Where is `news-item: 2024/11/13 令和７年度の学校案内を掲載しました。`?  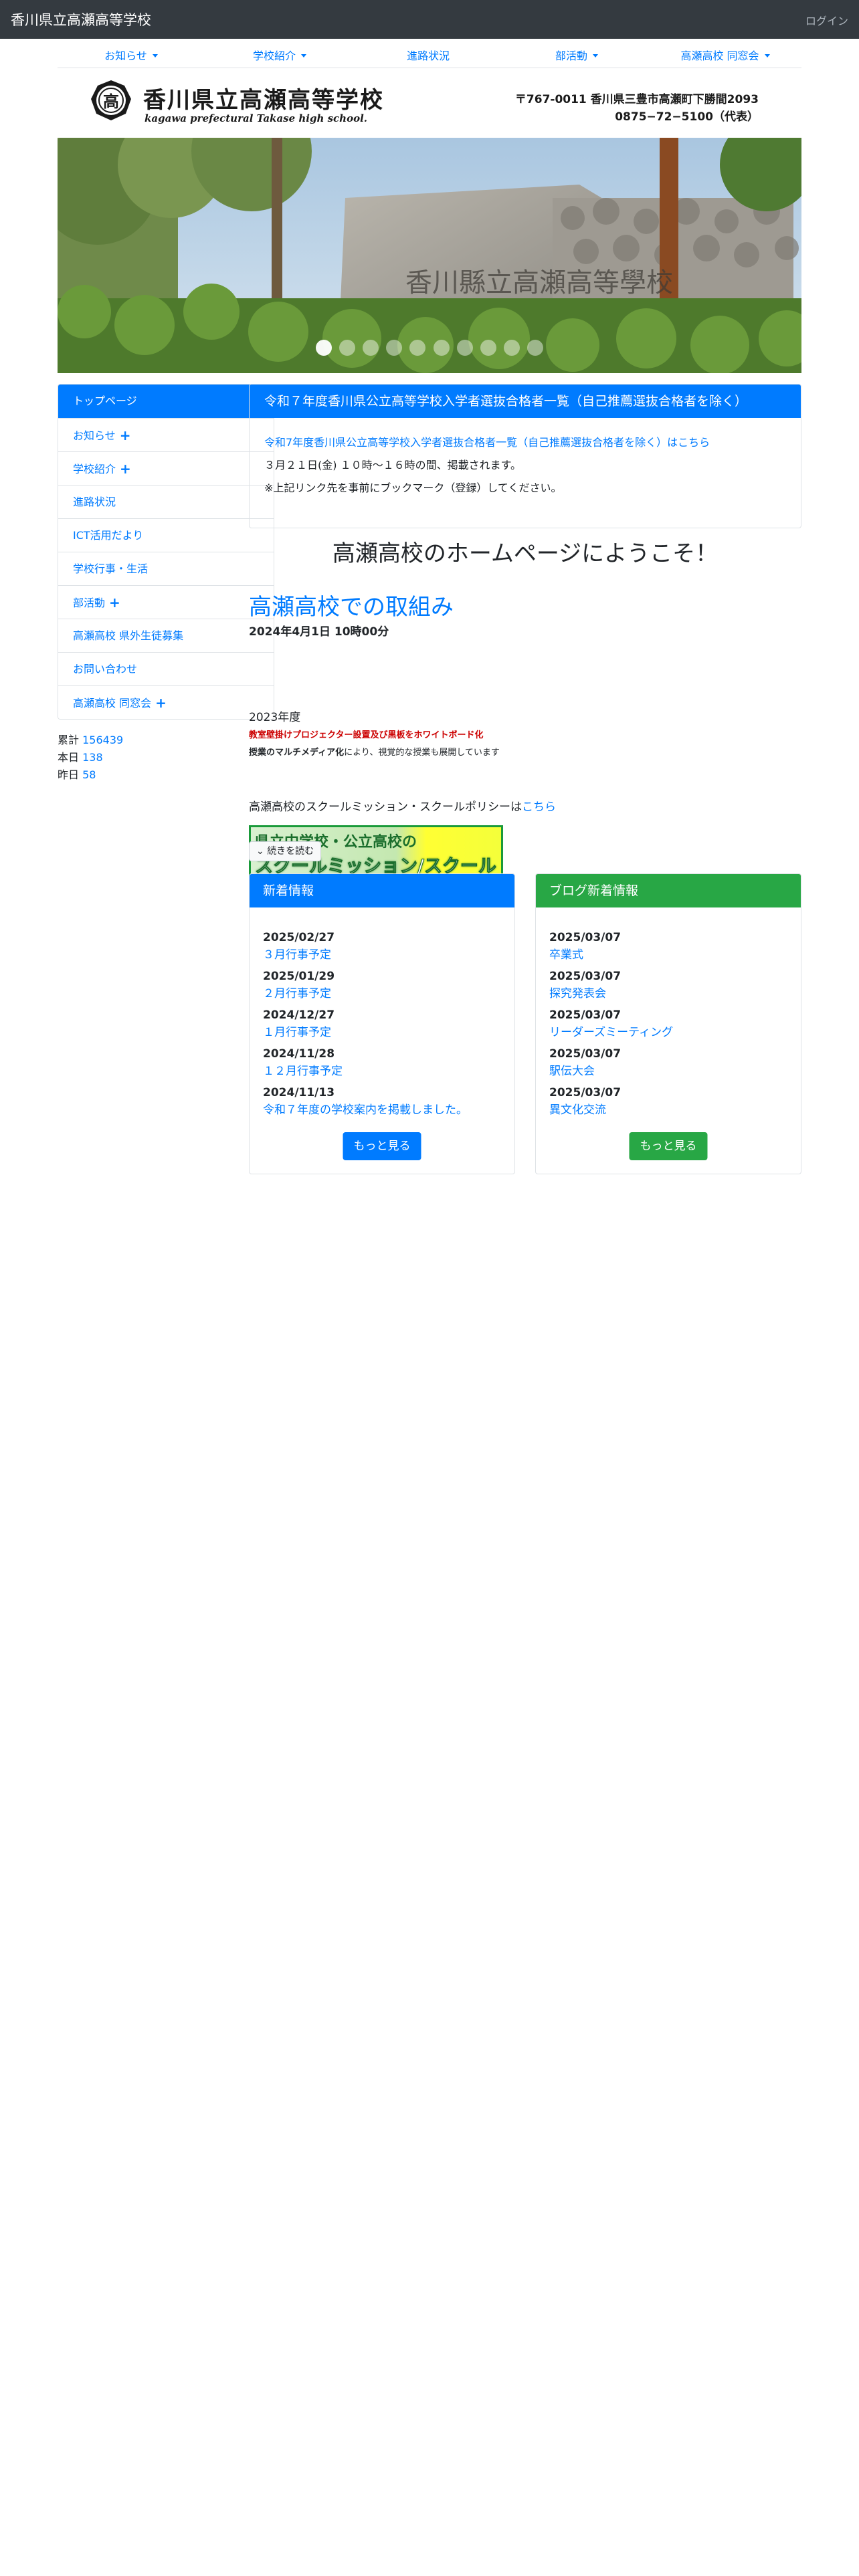 news-item: 2024/11/13 令和７年度の学校案内を掲載しました。 is located at coordinates (366, 1101).